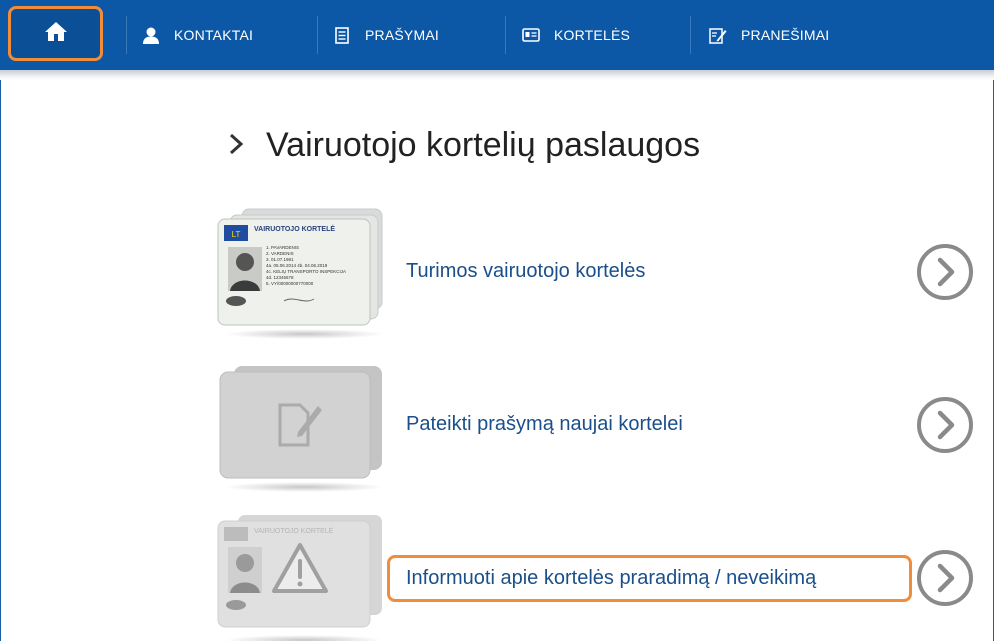 The width and height of the screenshot is (994, 641). What do you see at coordinates (151, 35) in the screenshot?
I see `person-icon` at bounding box center [151, 35].